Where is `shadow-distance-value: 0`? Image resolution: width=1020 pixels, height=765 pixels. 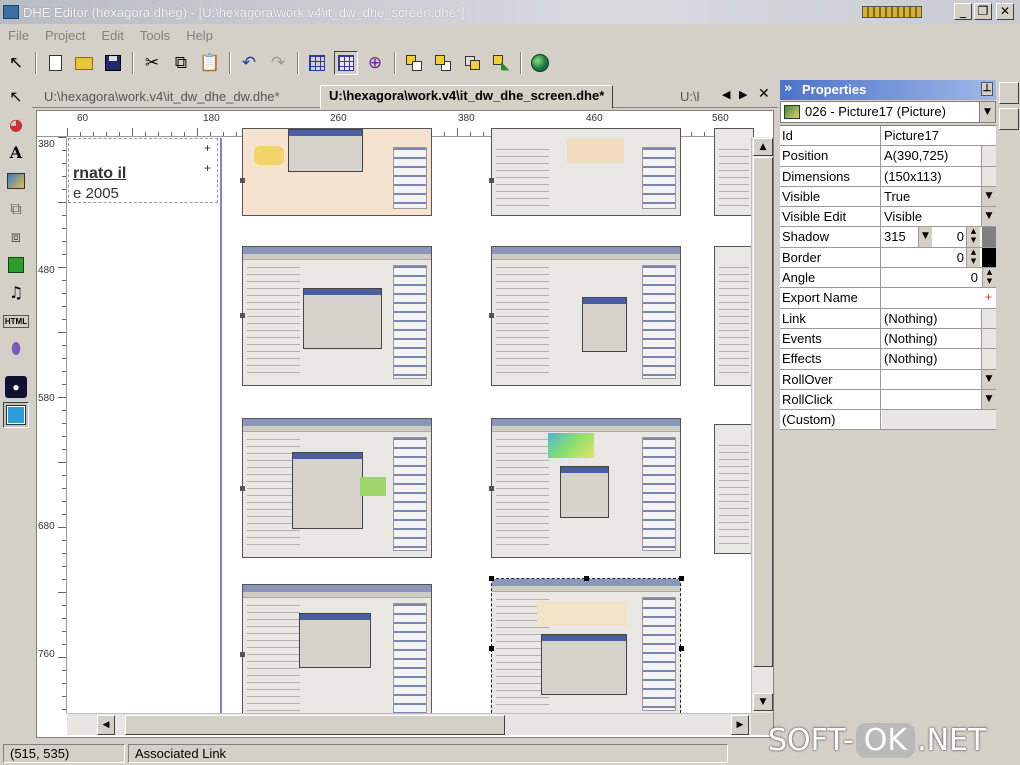
shadow-distance-value: 0 is located at coordinates (949, 236).